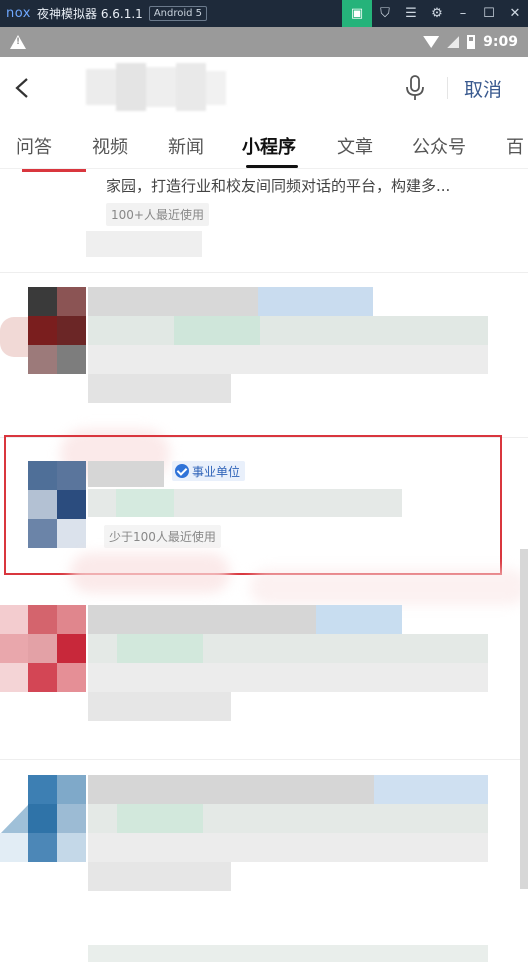  What do you see at coordinates (500, 42) in the screenshot?
I see `status-time: 9:09` at bounding box center [500, 42].